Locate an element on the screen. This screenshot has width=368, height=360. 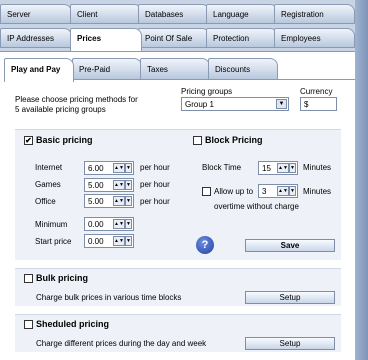
office-label: Office is located at coordinates (45, 201).